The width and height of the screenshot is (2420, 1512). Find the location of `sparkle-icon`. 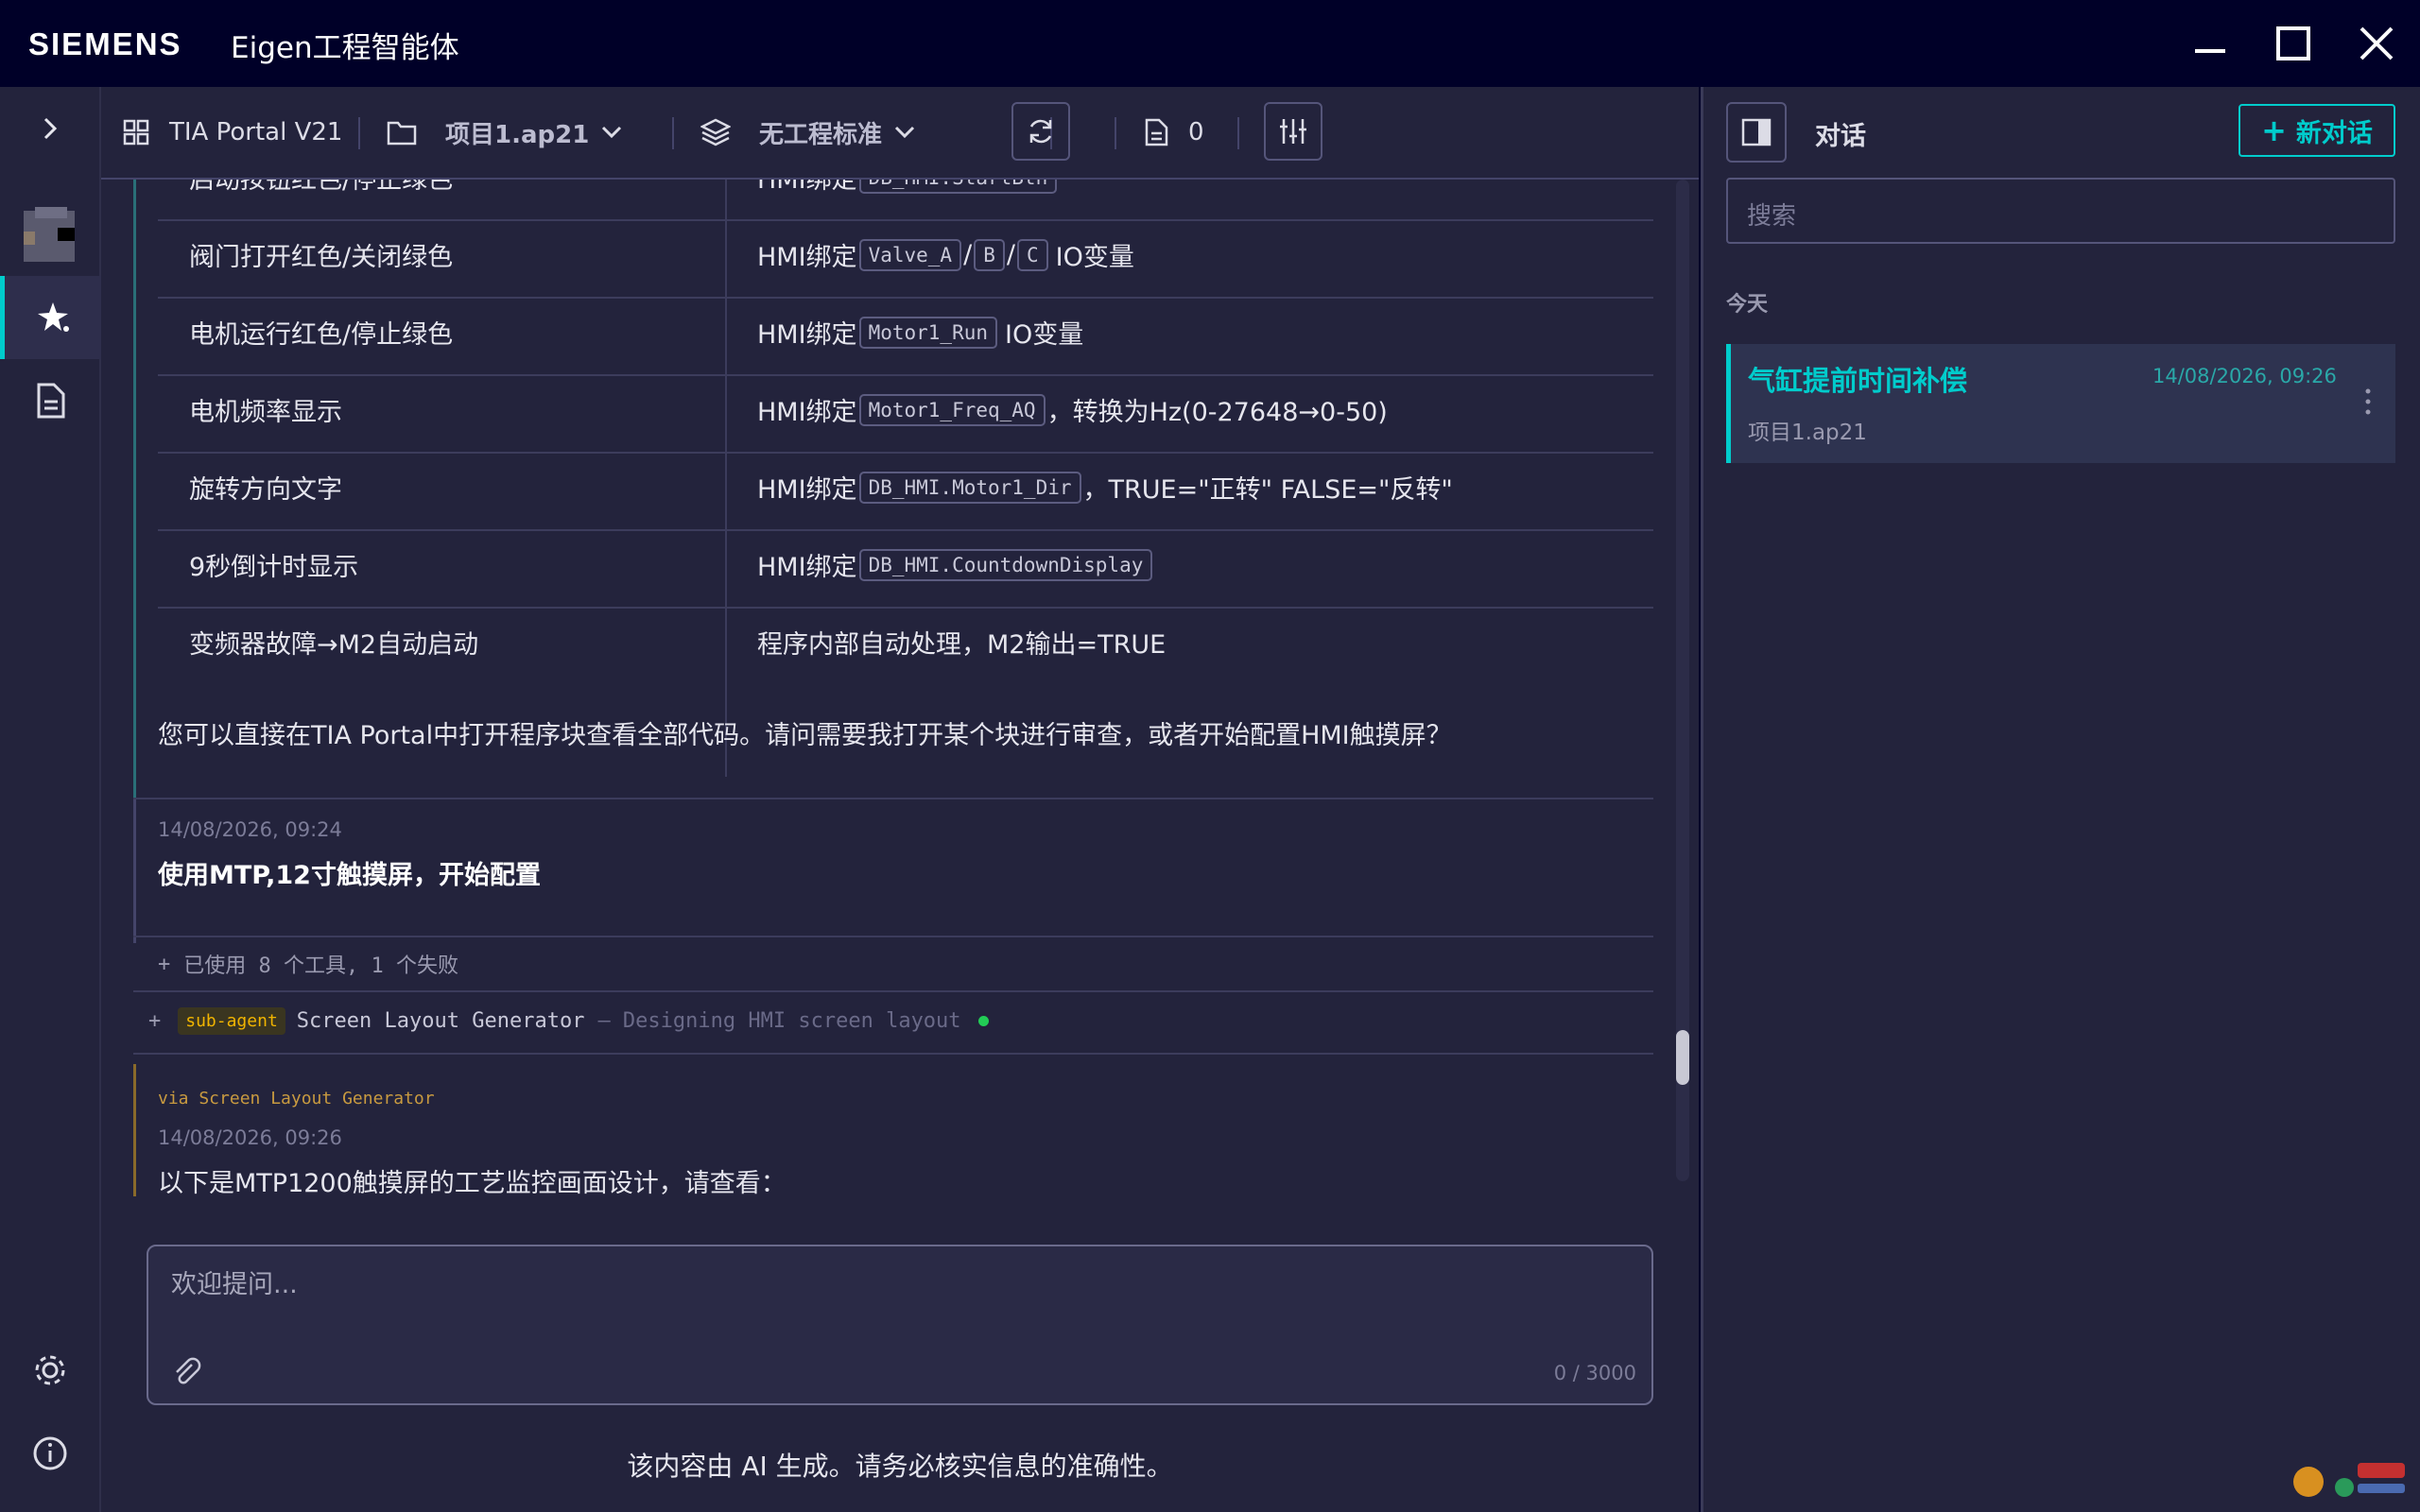

sparkle-icon is located at coordinates (53, 317).